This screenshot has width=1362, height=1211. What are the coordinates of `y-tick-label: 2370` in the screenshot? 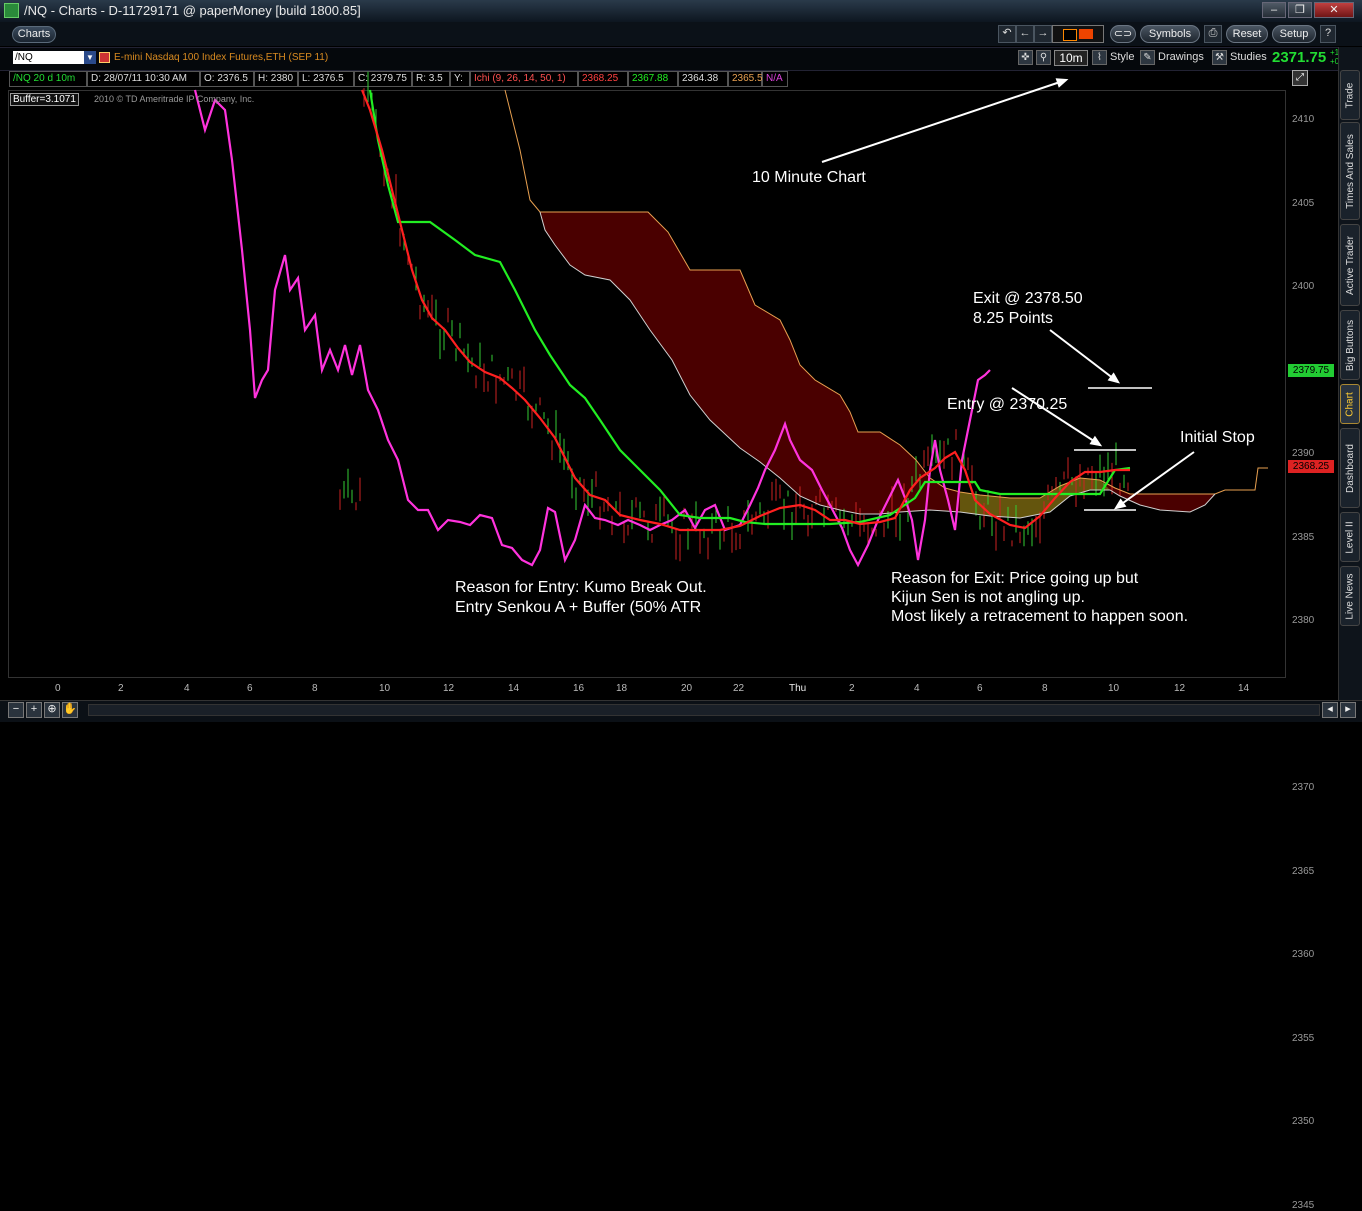 It's located at (1303, 787).